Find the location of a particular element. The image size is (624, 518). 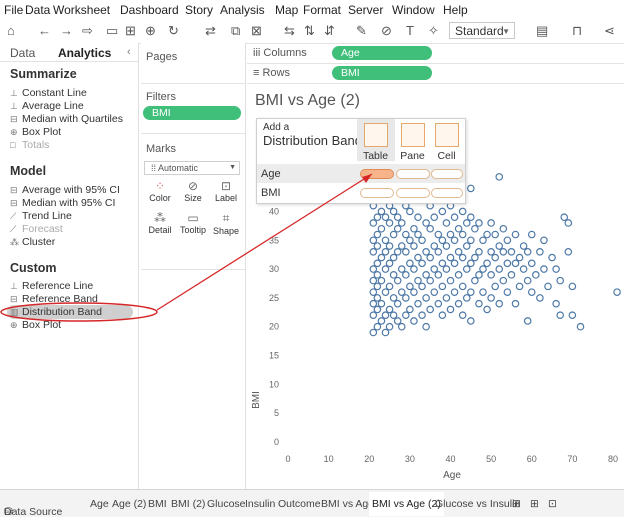

highlight-icon: ✎ is located at coordinates (361, 31).